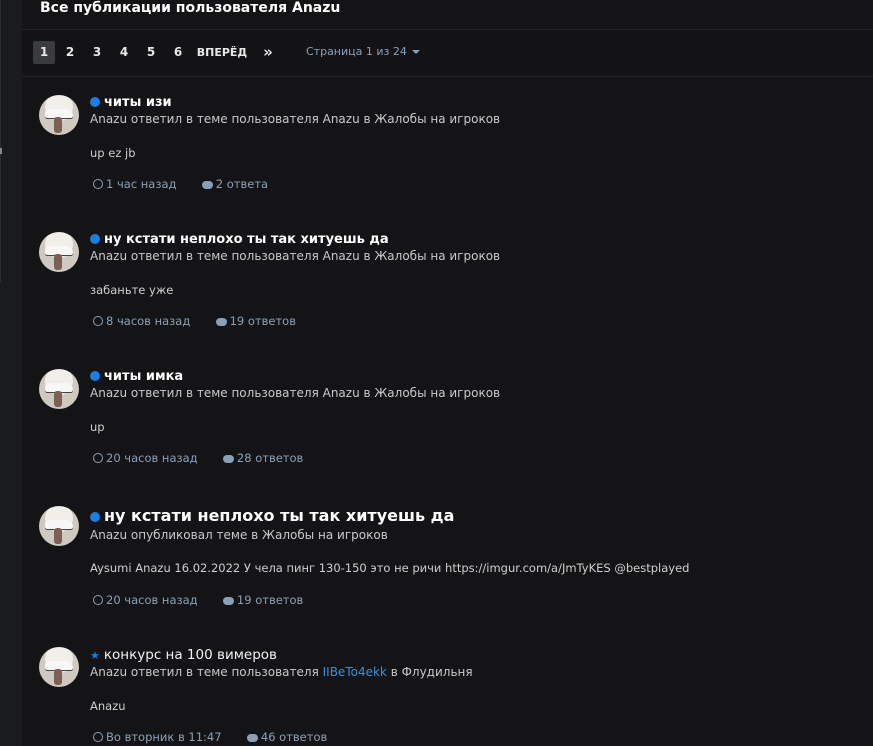 This screenshot has width=873, height=746. Describe the element at coordinates (178, 52) in the screenshot. I see `page-6-button: 6` at that location.